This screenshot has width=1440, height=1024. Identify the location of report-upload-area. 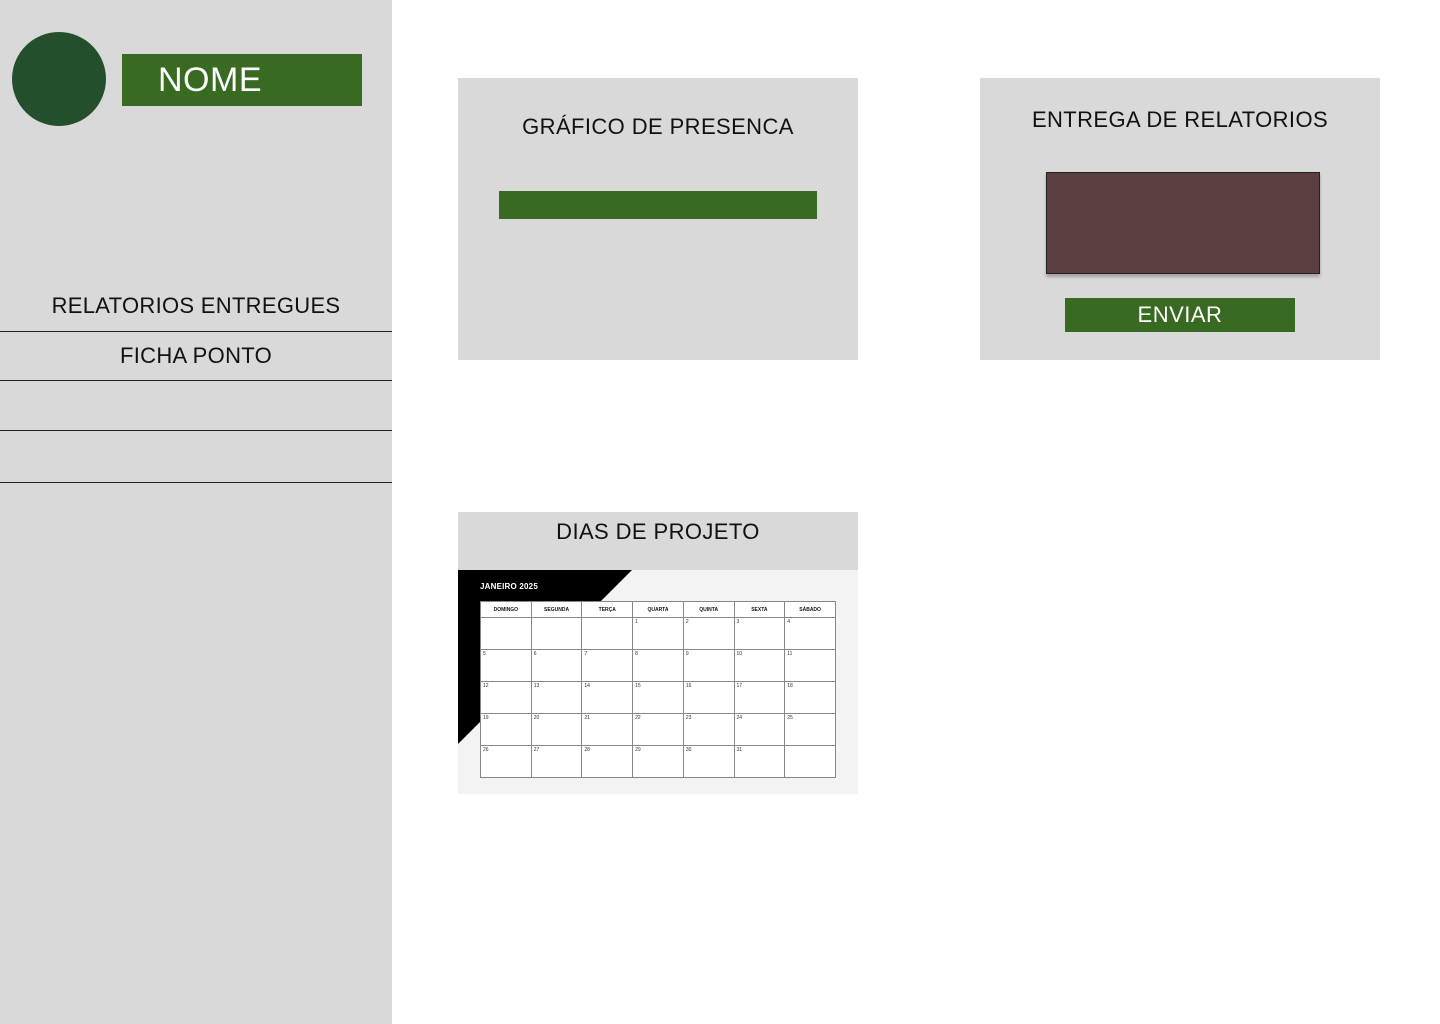
(1183, 223).